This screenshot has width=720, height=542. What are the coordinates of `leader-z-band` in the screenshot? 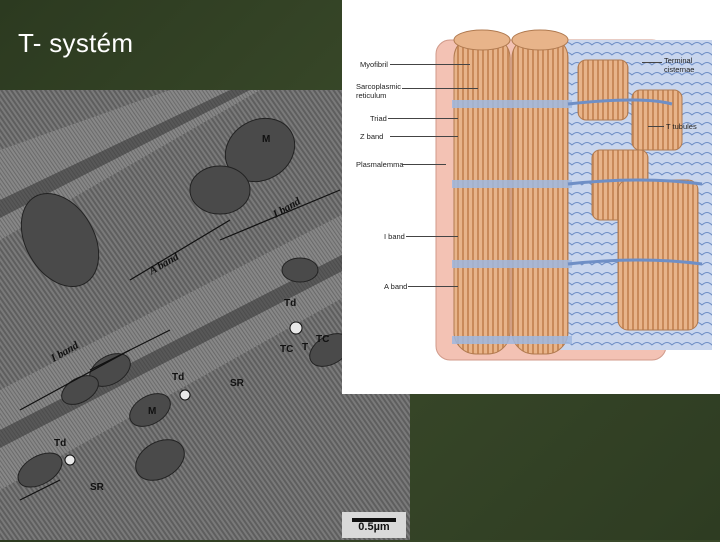 It's located at (424, 136).